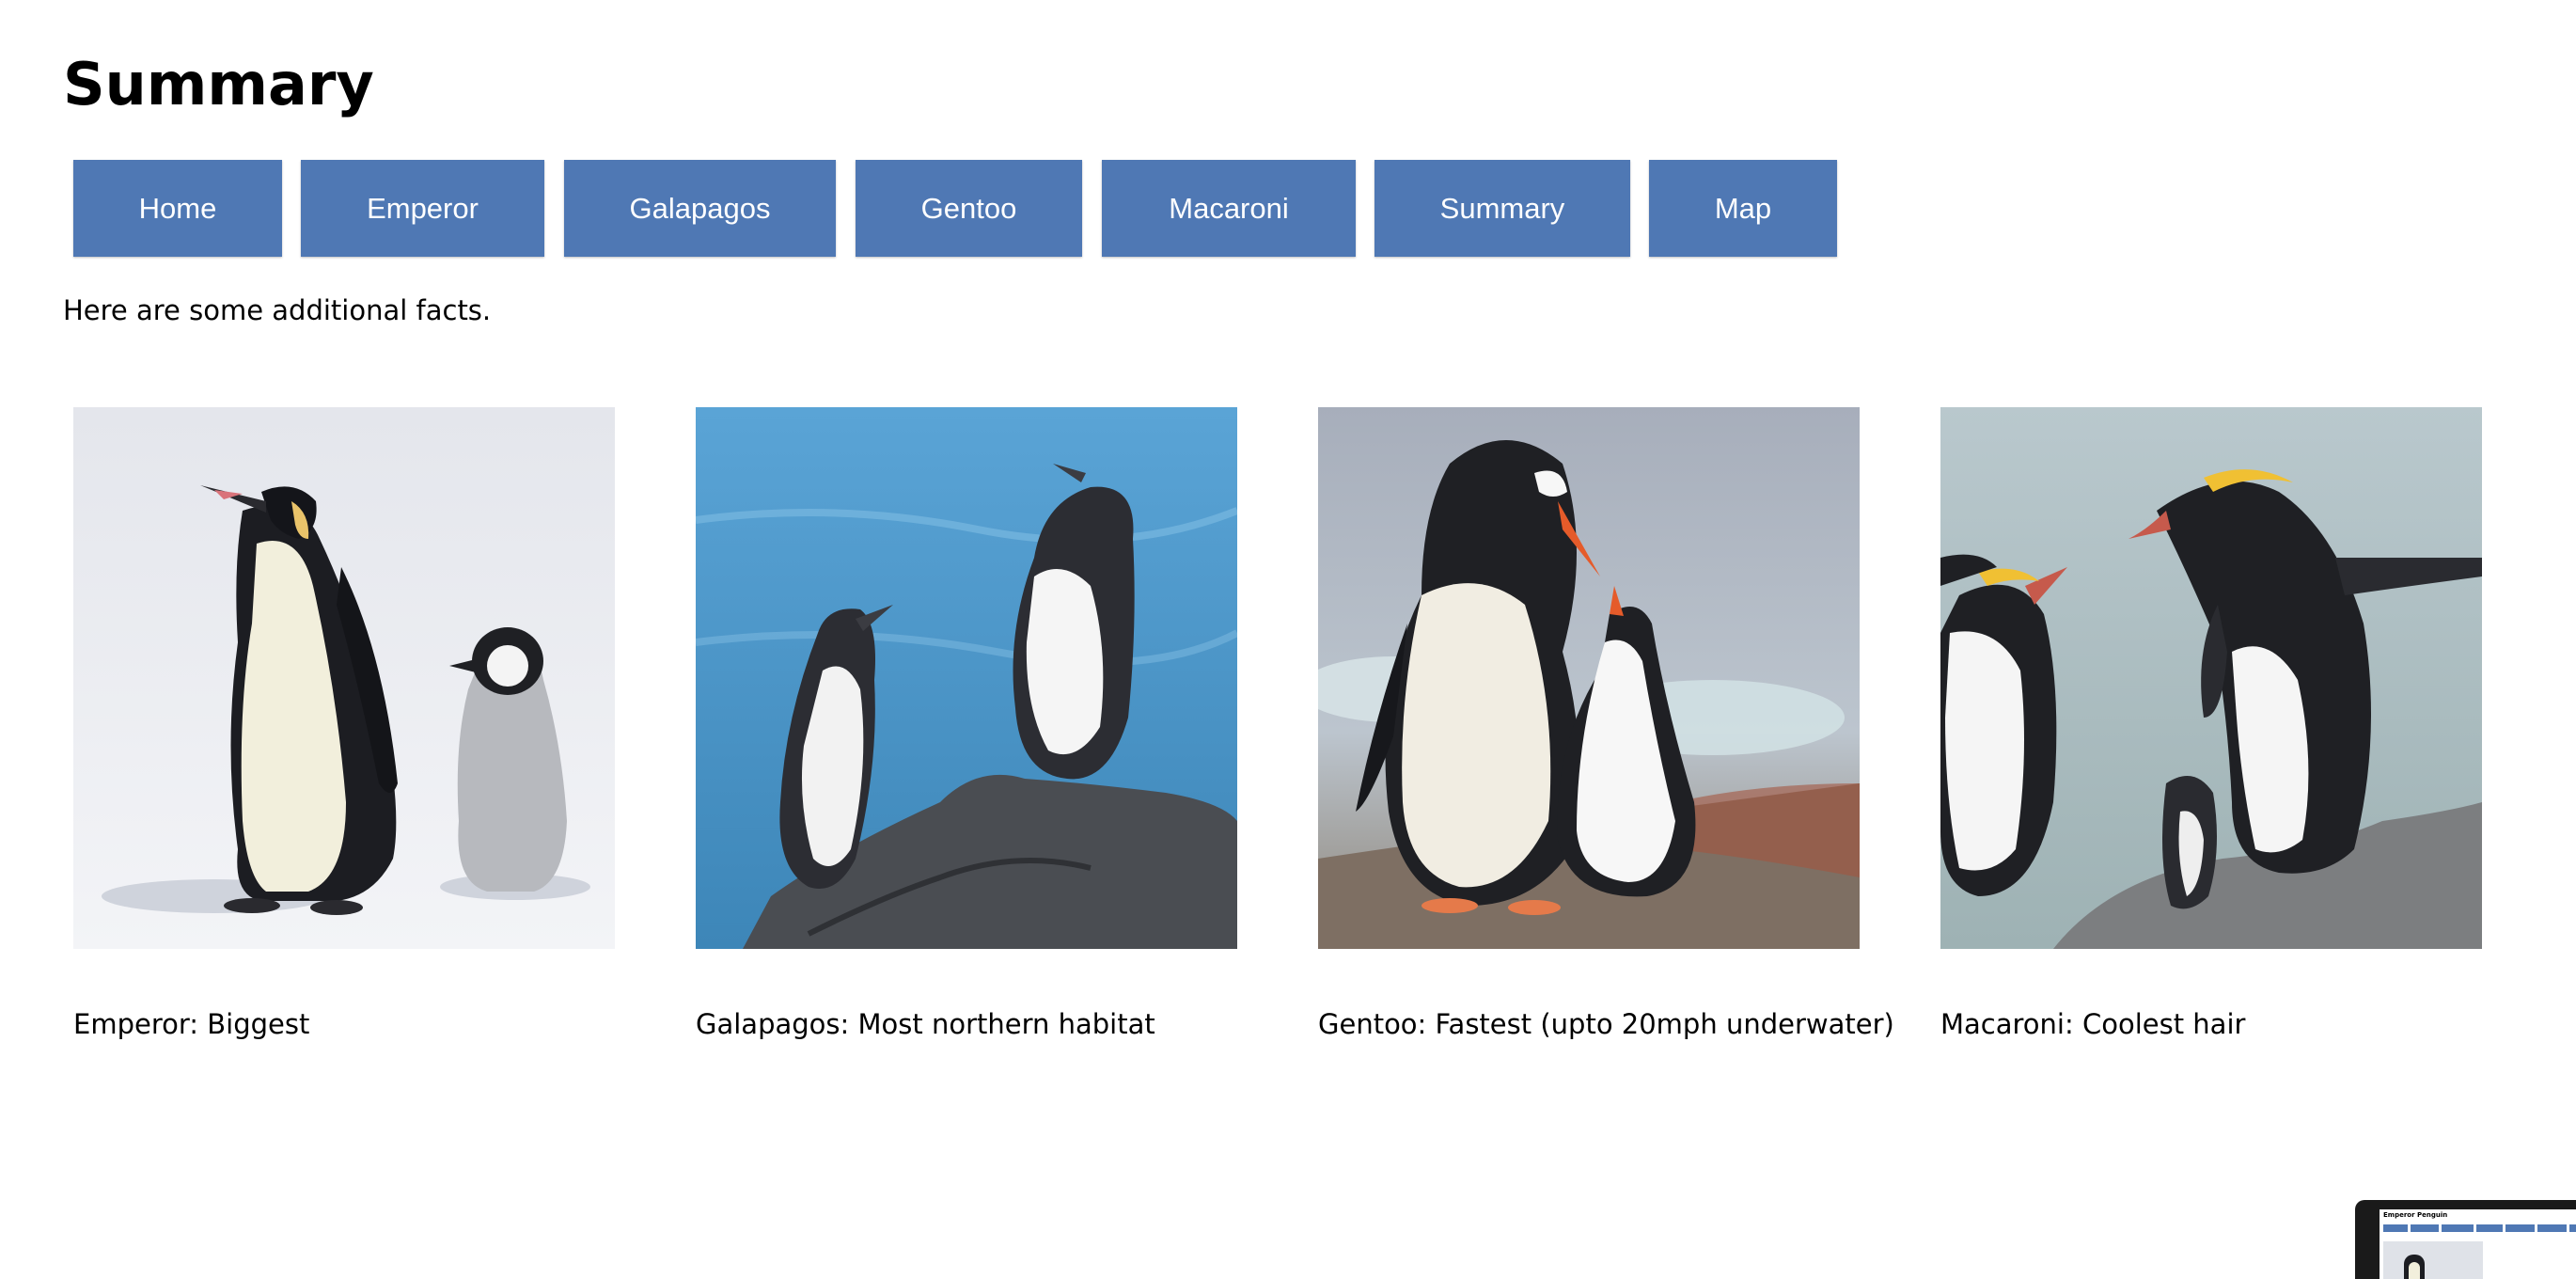 This screenshot has width=2576, height=1279. I want to click on thumbnail-preview: Emperor Penguin, so click(2478, 1244).